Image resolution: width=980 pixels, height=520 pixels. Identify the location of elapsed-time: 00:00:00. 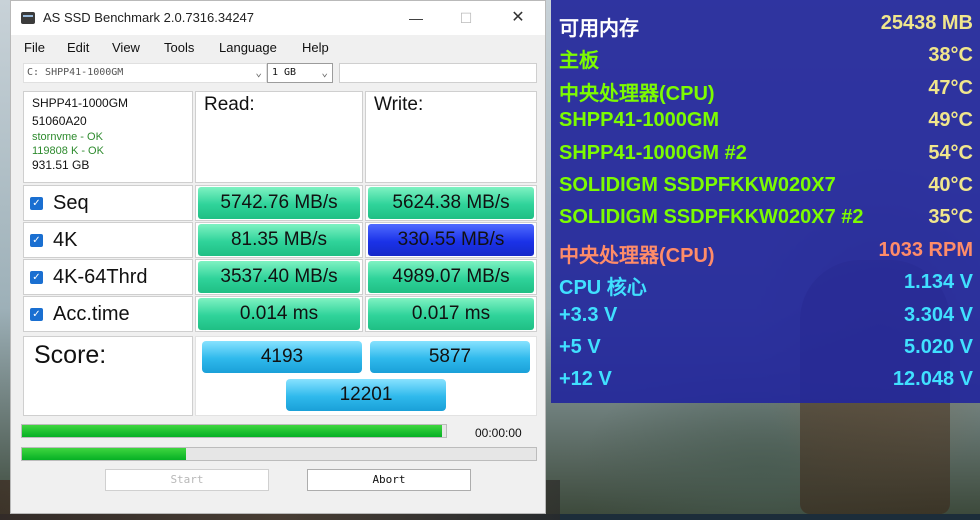
(498, 433).